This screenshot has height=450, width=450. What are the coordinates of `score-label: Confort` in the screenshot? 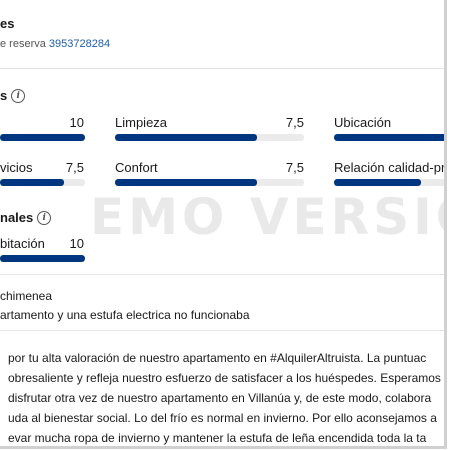 It's located at (136, 167).